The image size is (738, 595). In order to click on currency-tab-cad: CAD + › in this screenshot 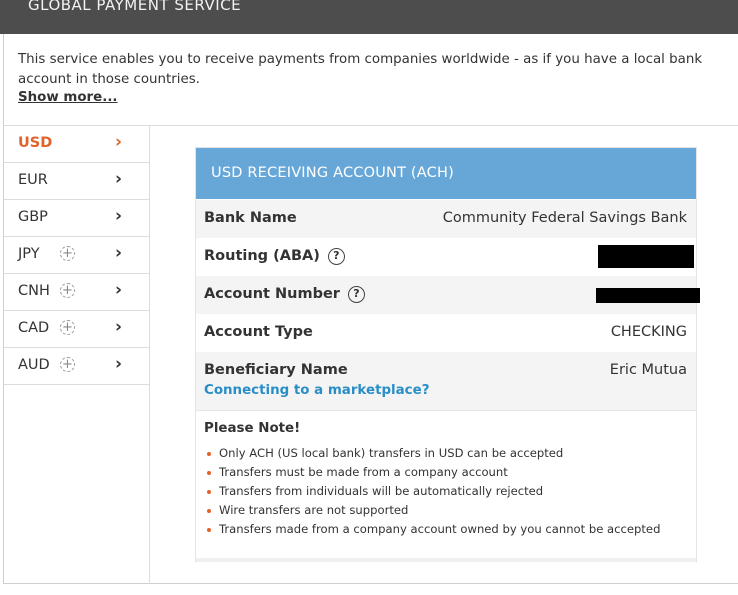, I will do `click(76, 329)`.